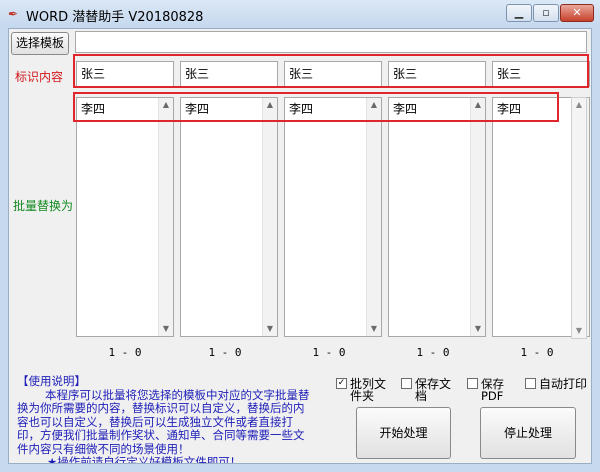 The width and height of the screenshot is (600, 472). I want to click on identify-field-5: 张三, so click(541, 74).